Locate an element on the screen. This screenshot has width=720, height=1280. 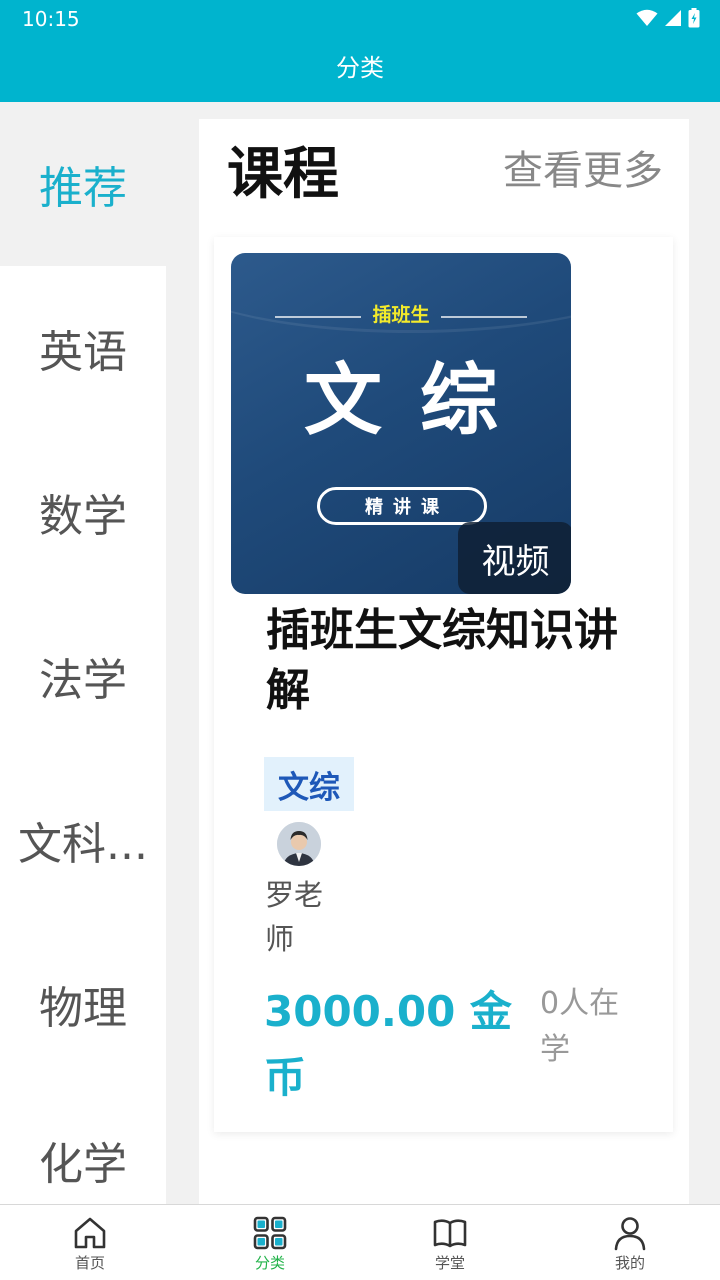
nav-label-category: 分类 is located at coordinates (269, 1263).